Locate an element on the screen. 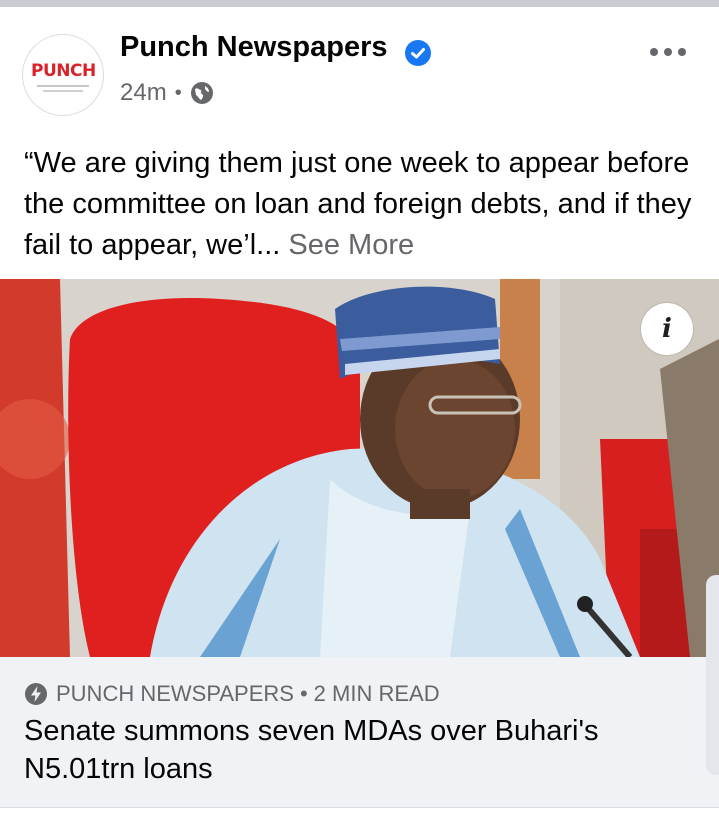 This screenshot has width=719, height=822. avatar-tagline is located at coordinates (63, 86).